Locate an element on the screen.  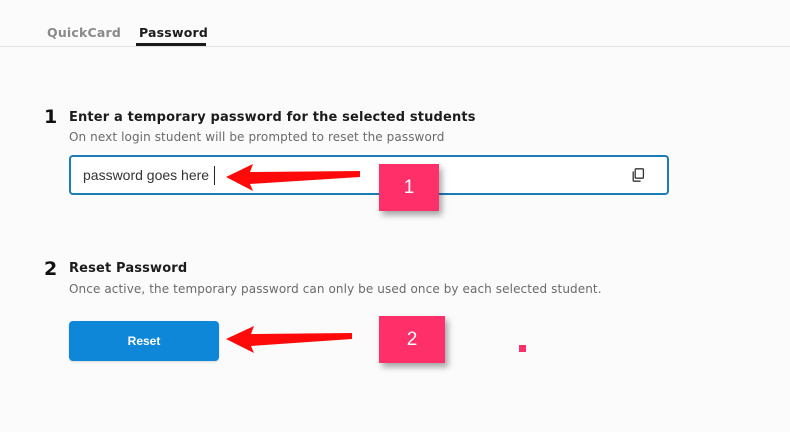
annotation-arrows is located at coordinates (293, 258).